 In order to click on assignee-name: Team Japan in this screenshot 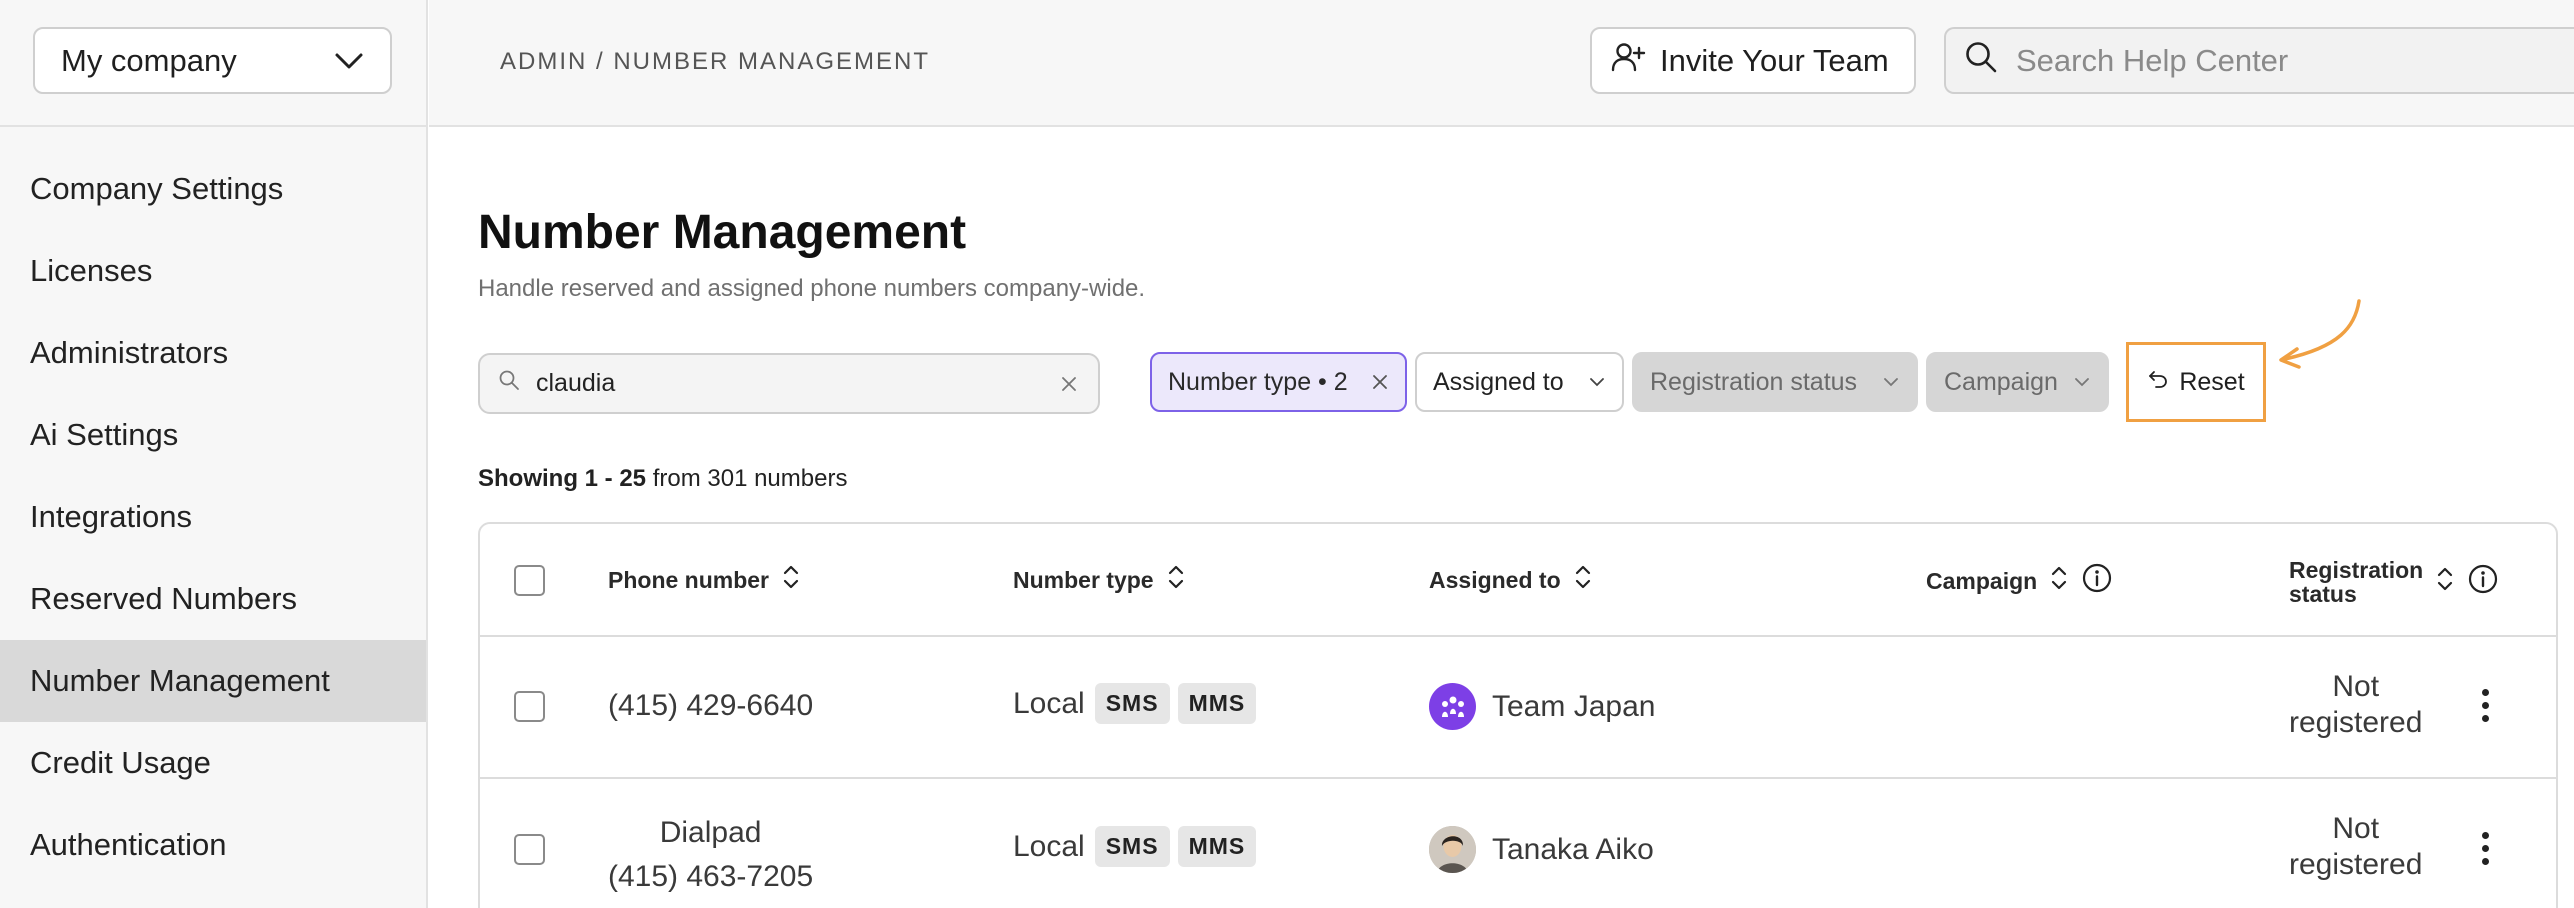, I will do `click(1574, 706)`.